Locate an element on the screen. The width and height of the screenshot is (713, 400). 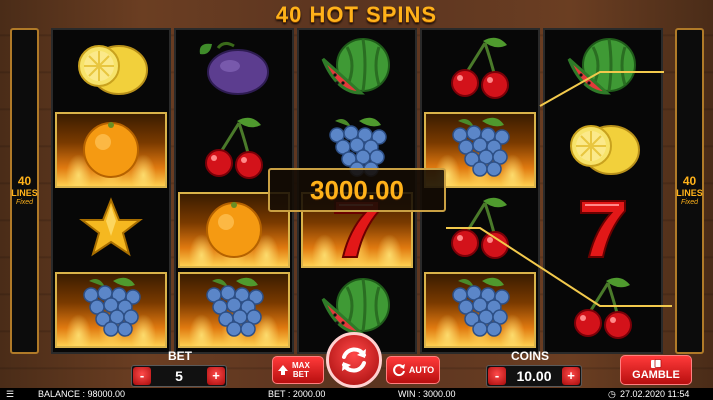
auto-button: AUTO is located at coordinates (413, 370).